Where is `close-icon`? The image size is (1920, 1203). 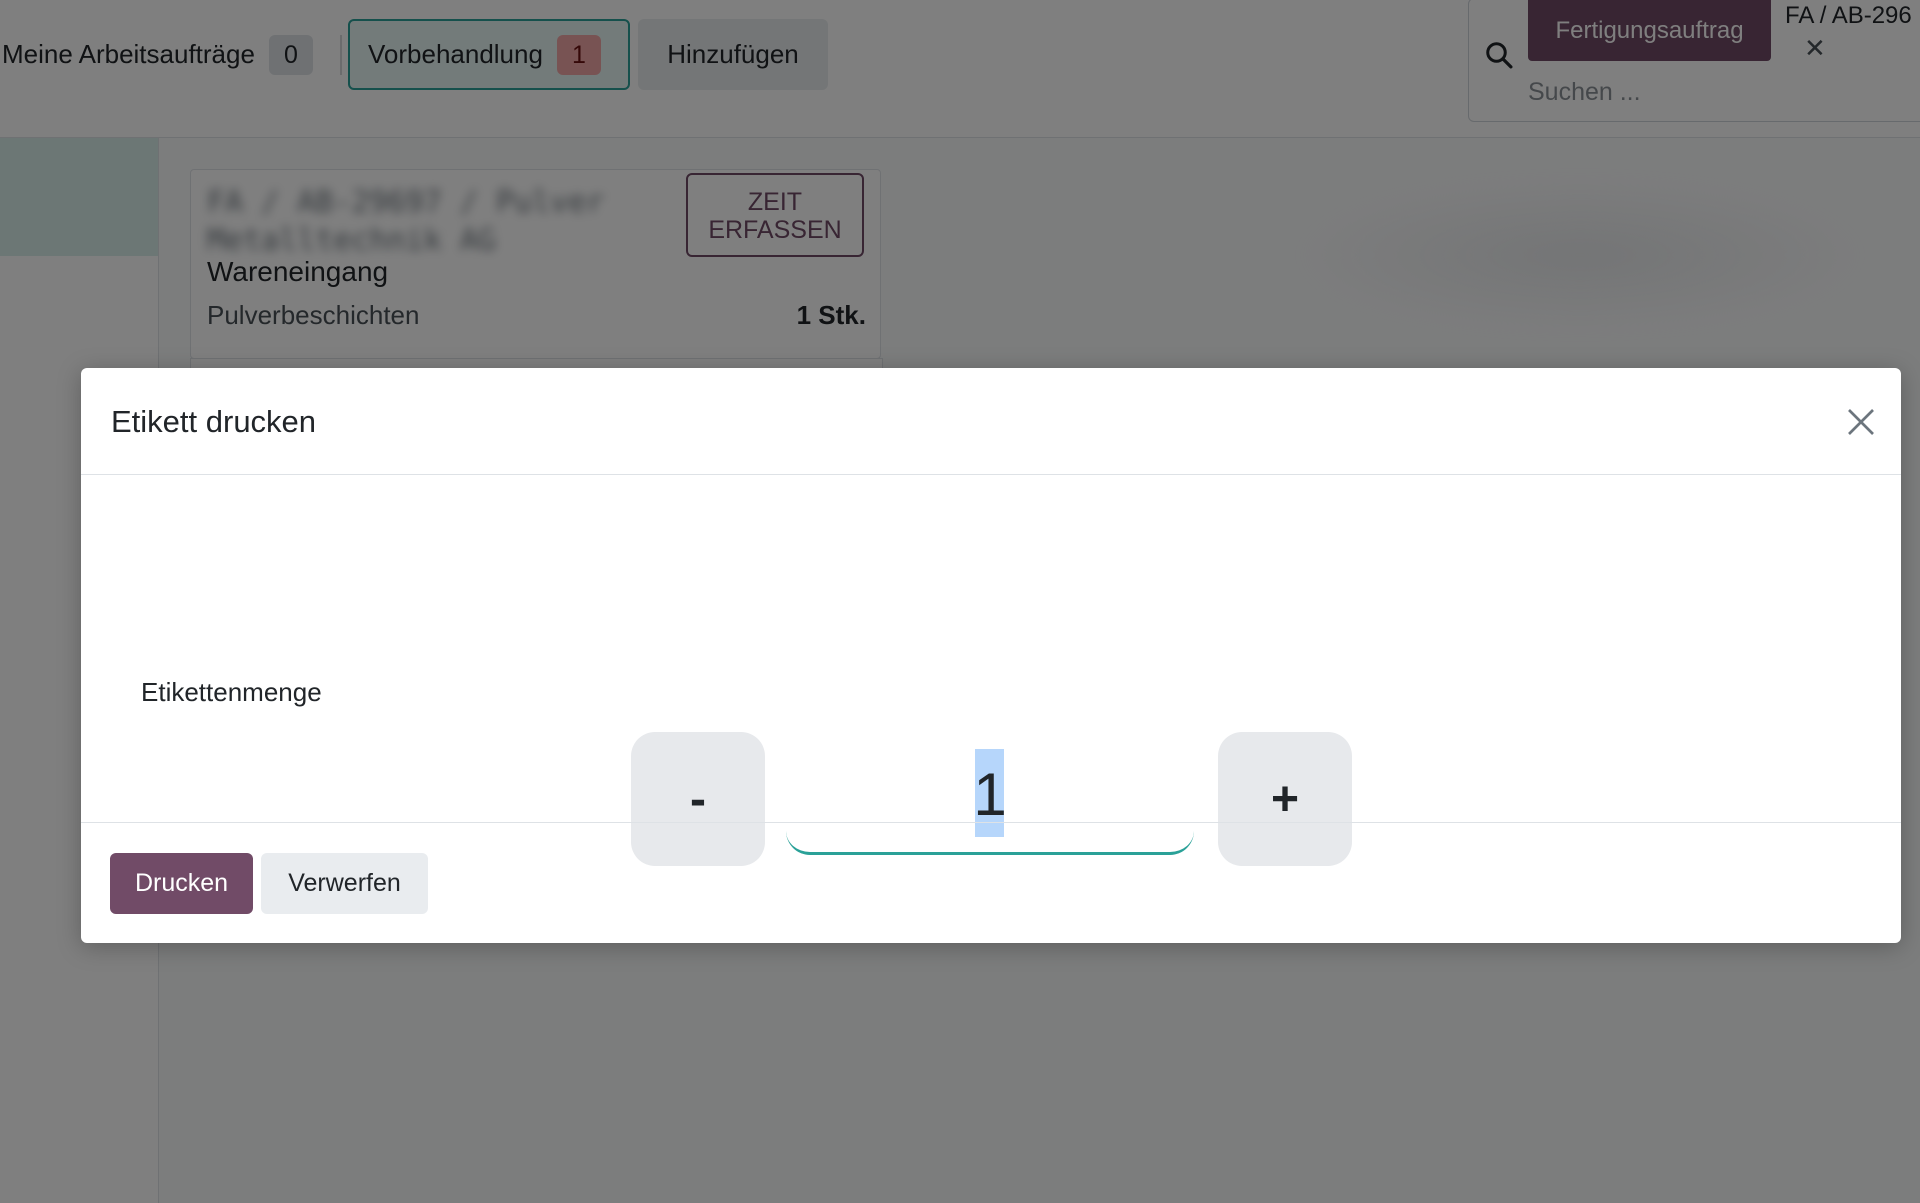
close-icon is located at coordinates (1861, 422).